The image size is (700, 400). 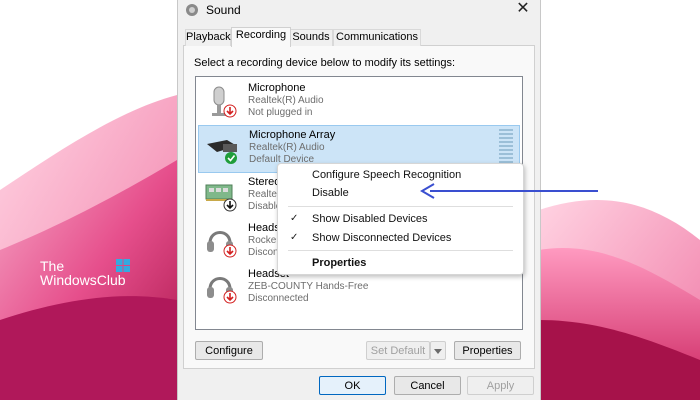 What do you see at coordinates (224, 102) in the screenshot?
I see `microphone-icon` at bounding box center [224, 102].